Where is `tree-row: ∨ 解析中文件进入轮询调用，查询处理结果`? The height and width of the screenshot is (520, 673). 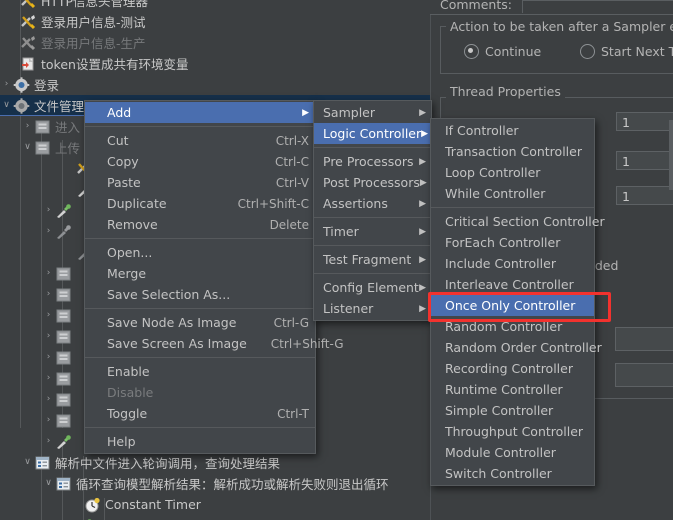 tree-row: ∨ 解析中文件进入轮询调用，查询处理结果 is located at coordinates (215, 462).